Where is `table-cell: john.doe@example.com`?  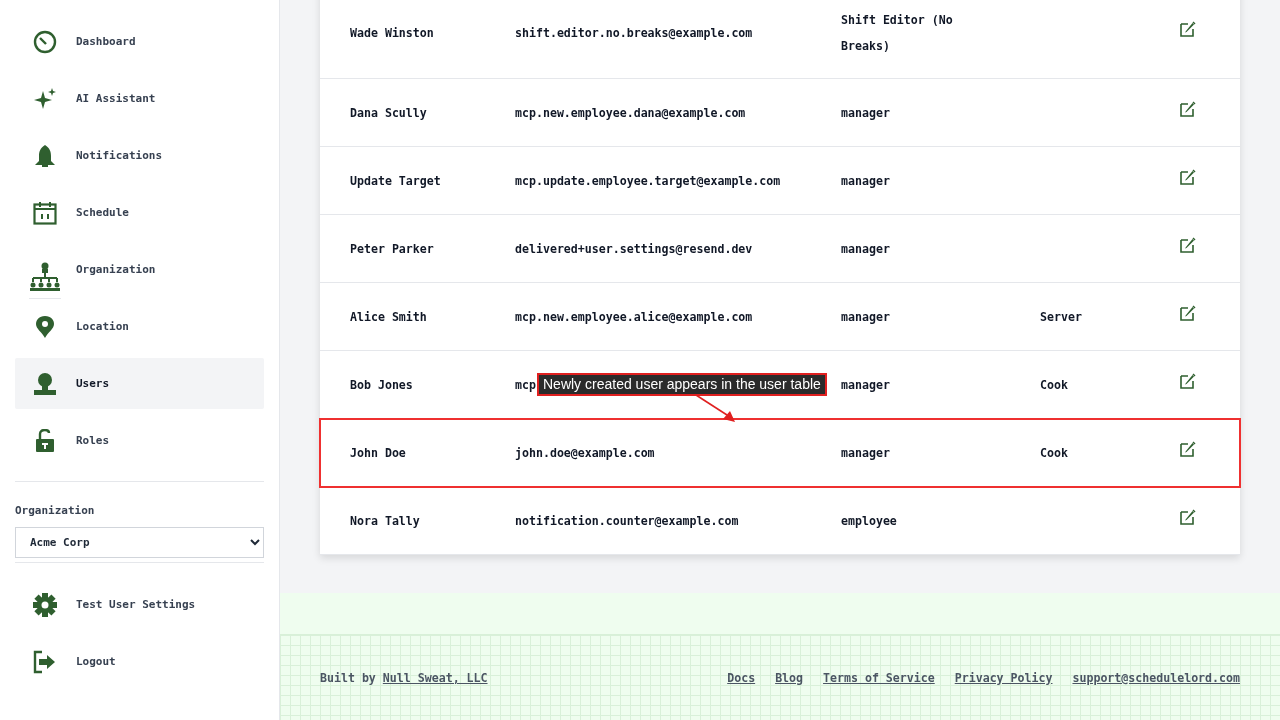 table-cell: john.doe@example.com is located at coordinates (585, 452).